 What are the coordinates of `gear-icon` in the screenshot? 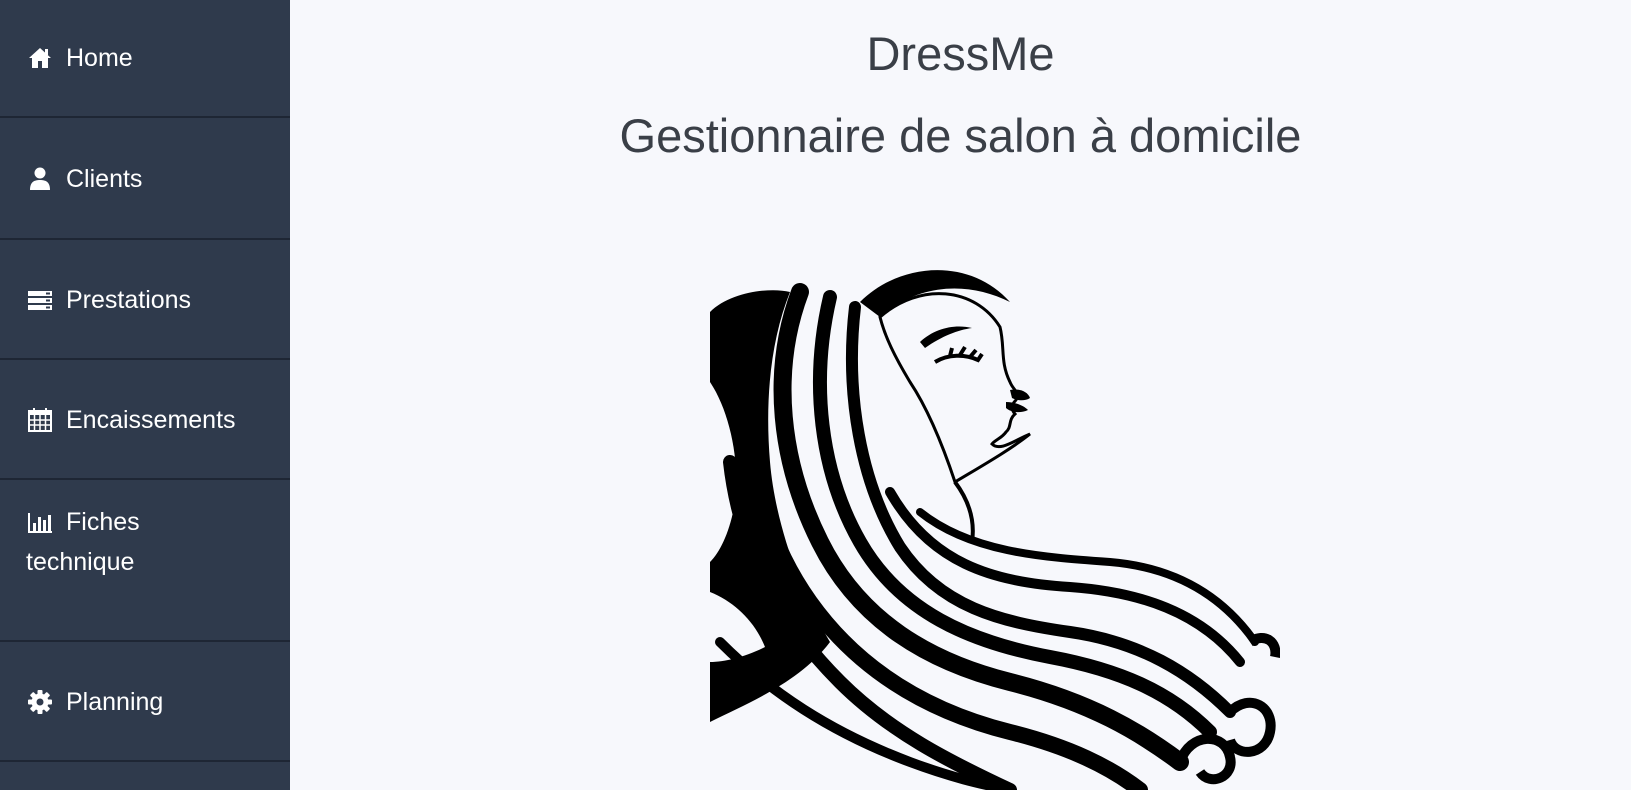 It's located at (40, 702).